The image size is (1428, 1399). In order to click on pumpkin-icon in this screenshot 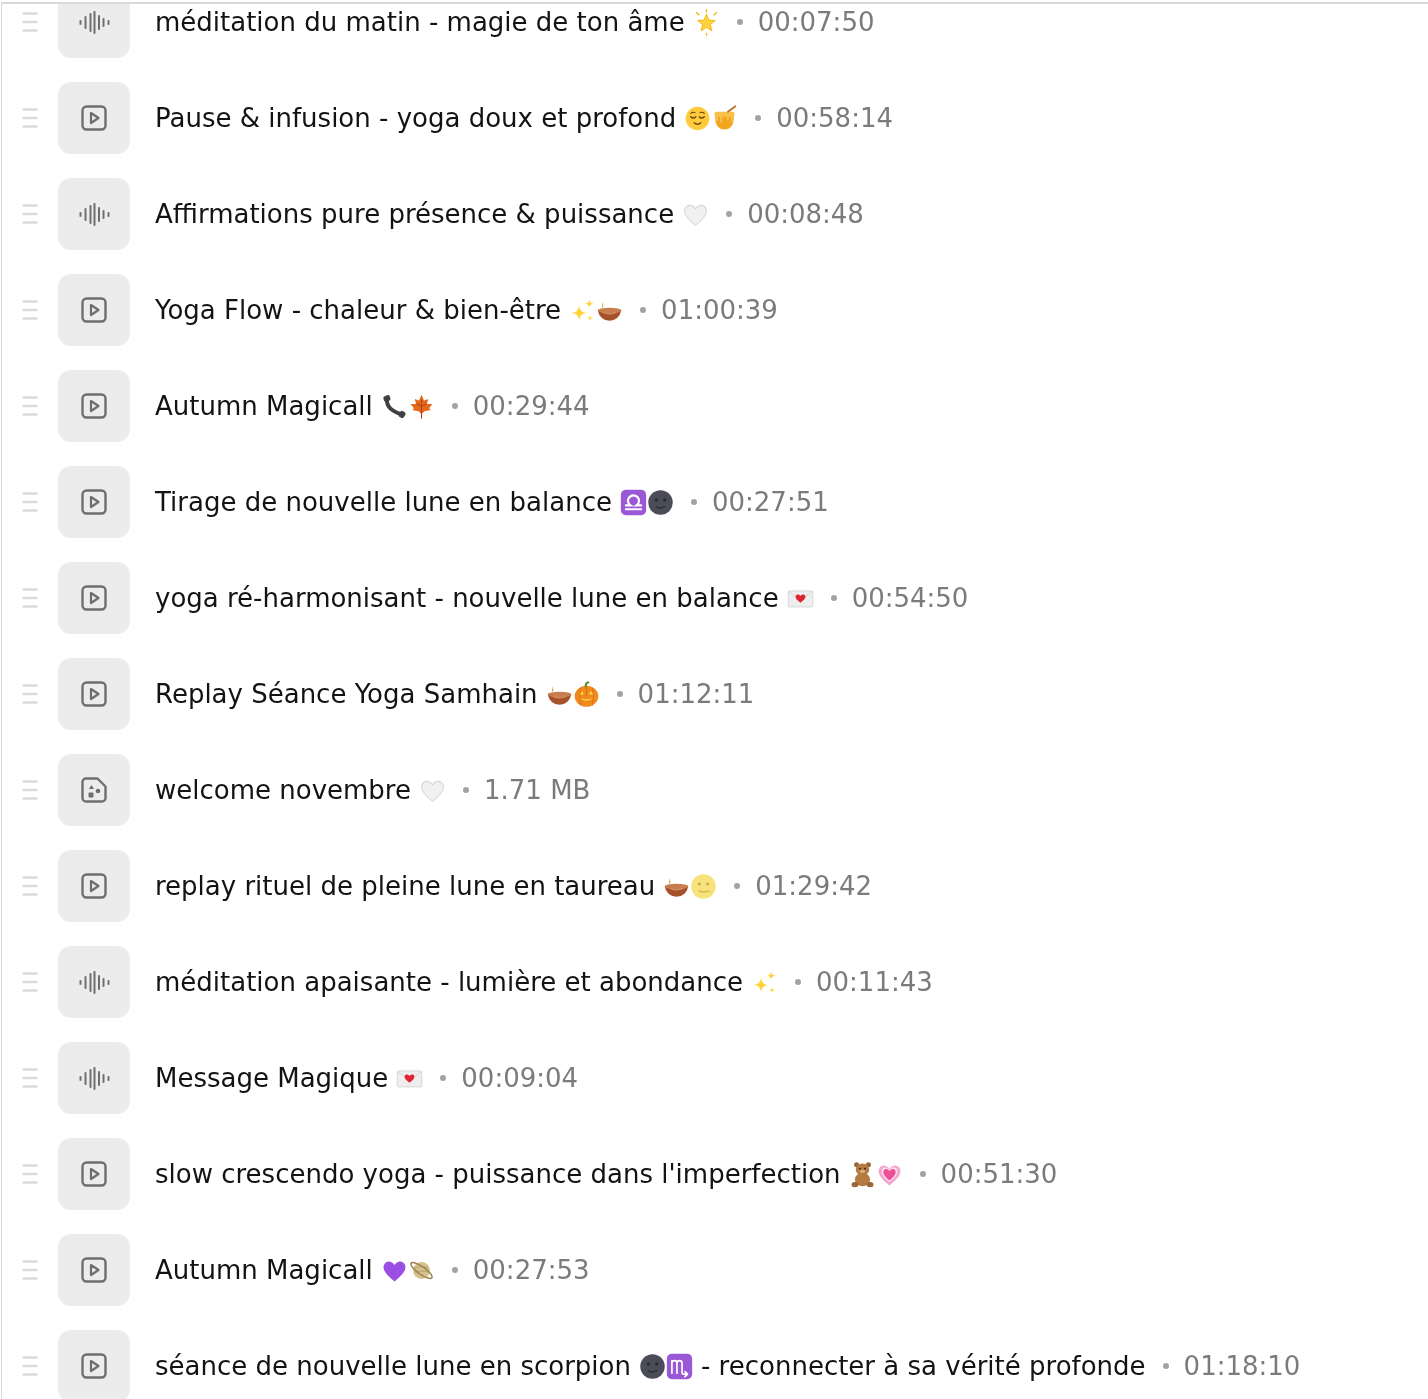, I will do `click(586, 694)`.